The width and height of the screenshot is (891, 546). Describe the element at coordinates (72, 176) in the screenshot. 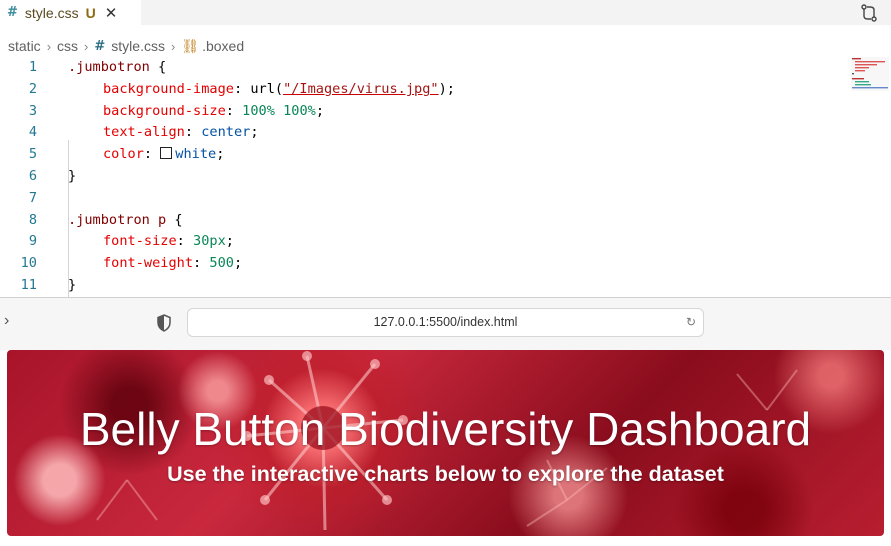

I see `code-line-6: }` at that location.